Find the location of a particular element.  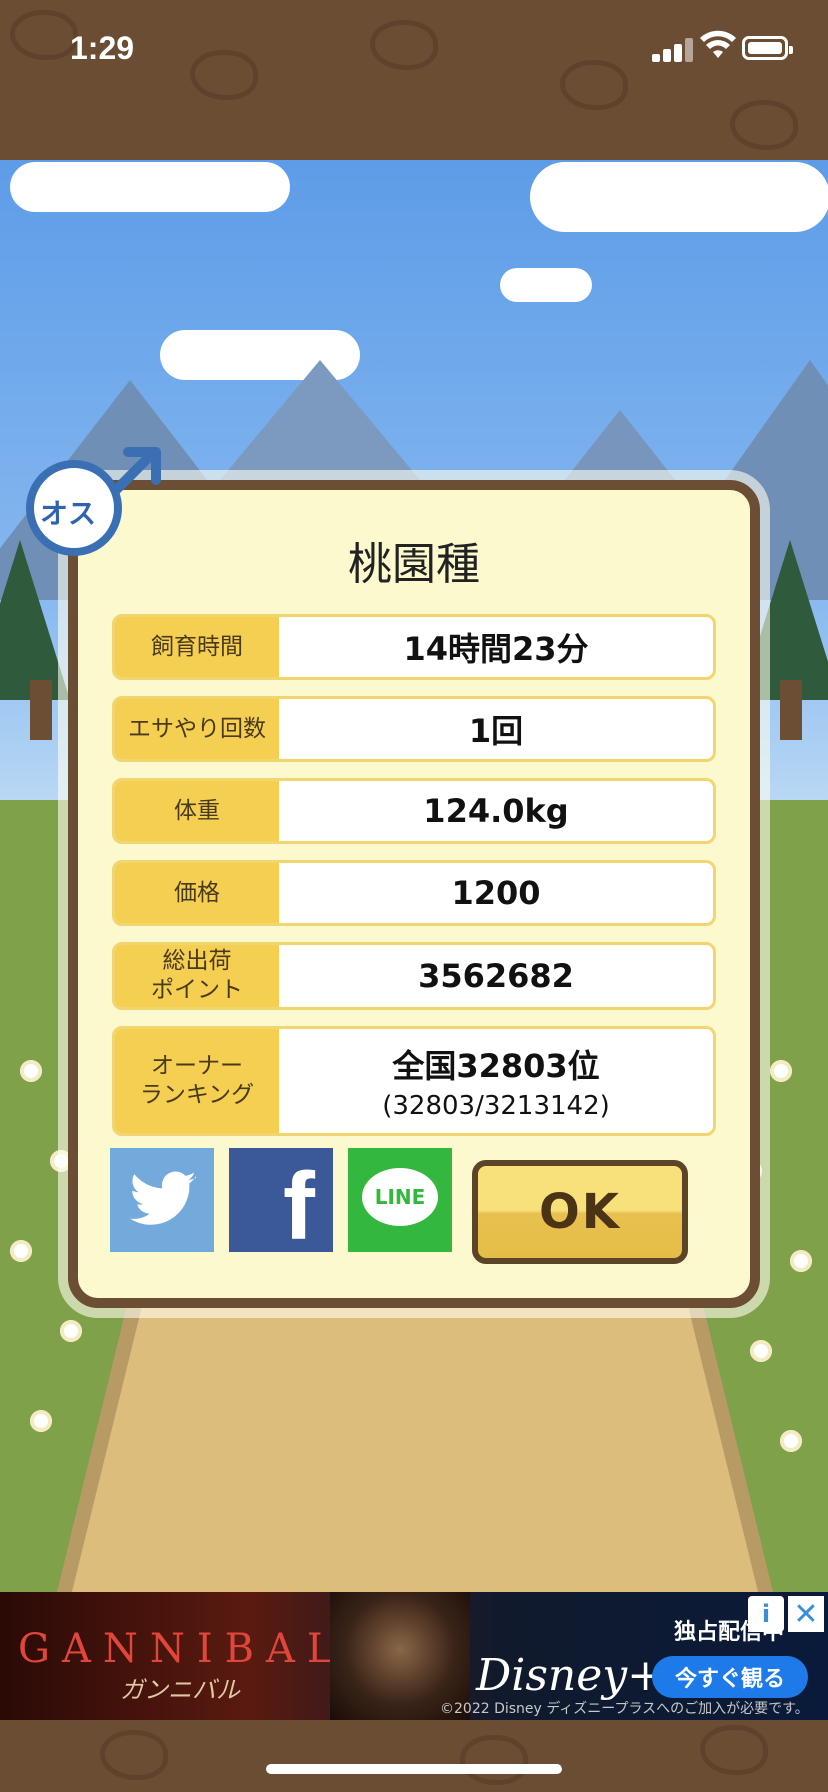

row-label: 飼育時間 is located at coordinates (197, 647).